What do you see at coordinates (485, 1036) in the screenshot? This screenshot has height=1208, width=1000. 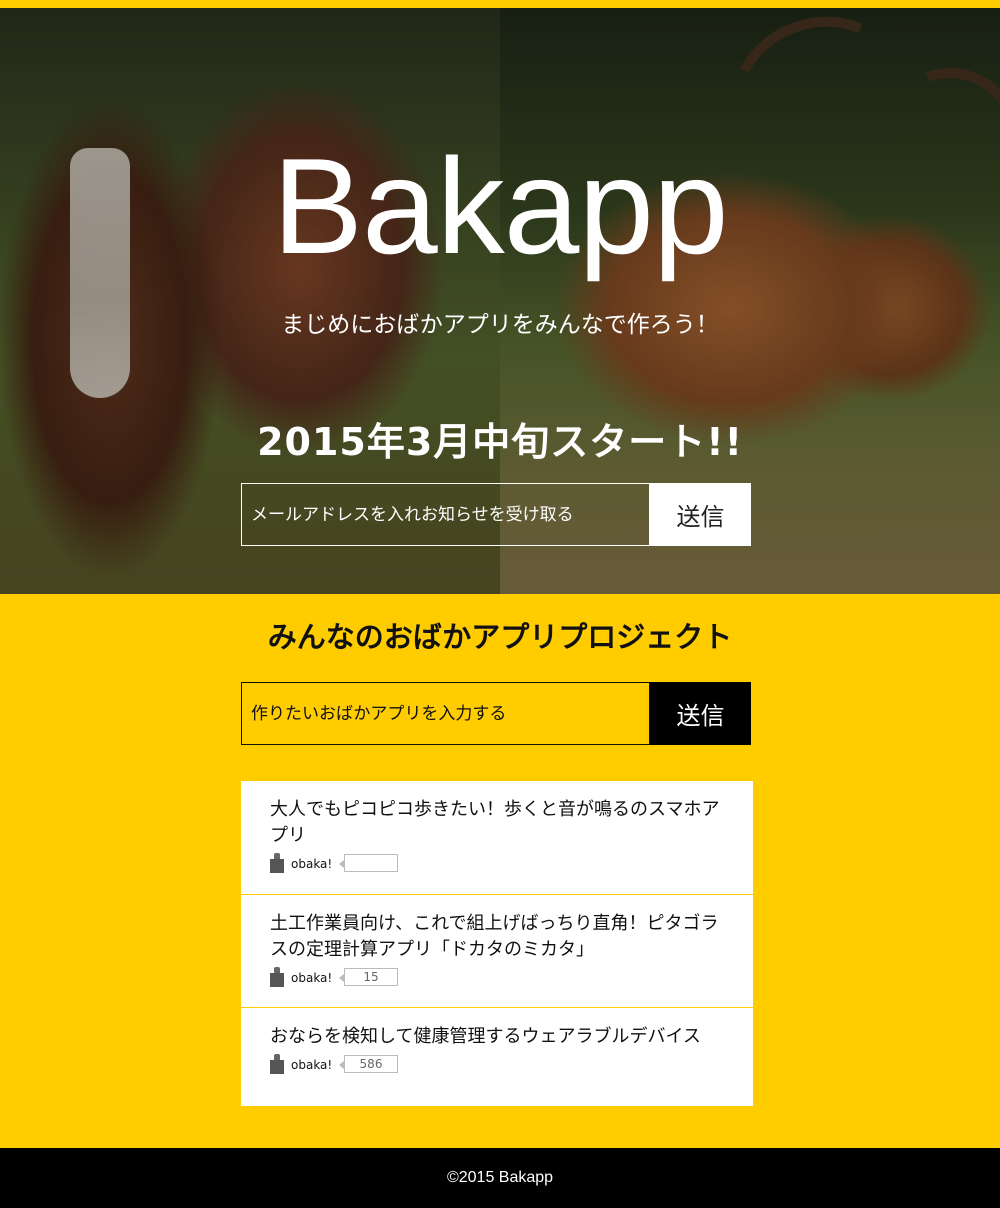 I see `idea-title: おならを検知して健康管理するウェアラブルデバイス` at bounding box center [485, 1036].